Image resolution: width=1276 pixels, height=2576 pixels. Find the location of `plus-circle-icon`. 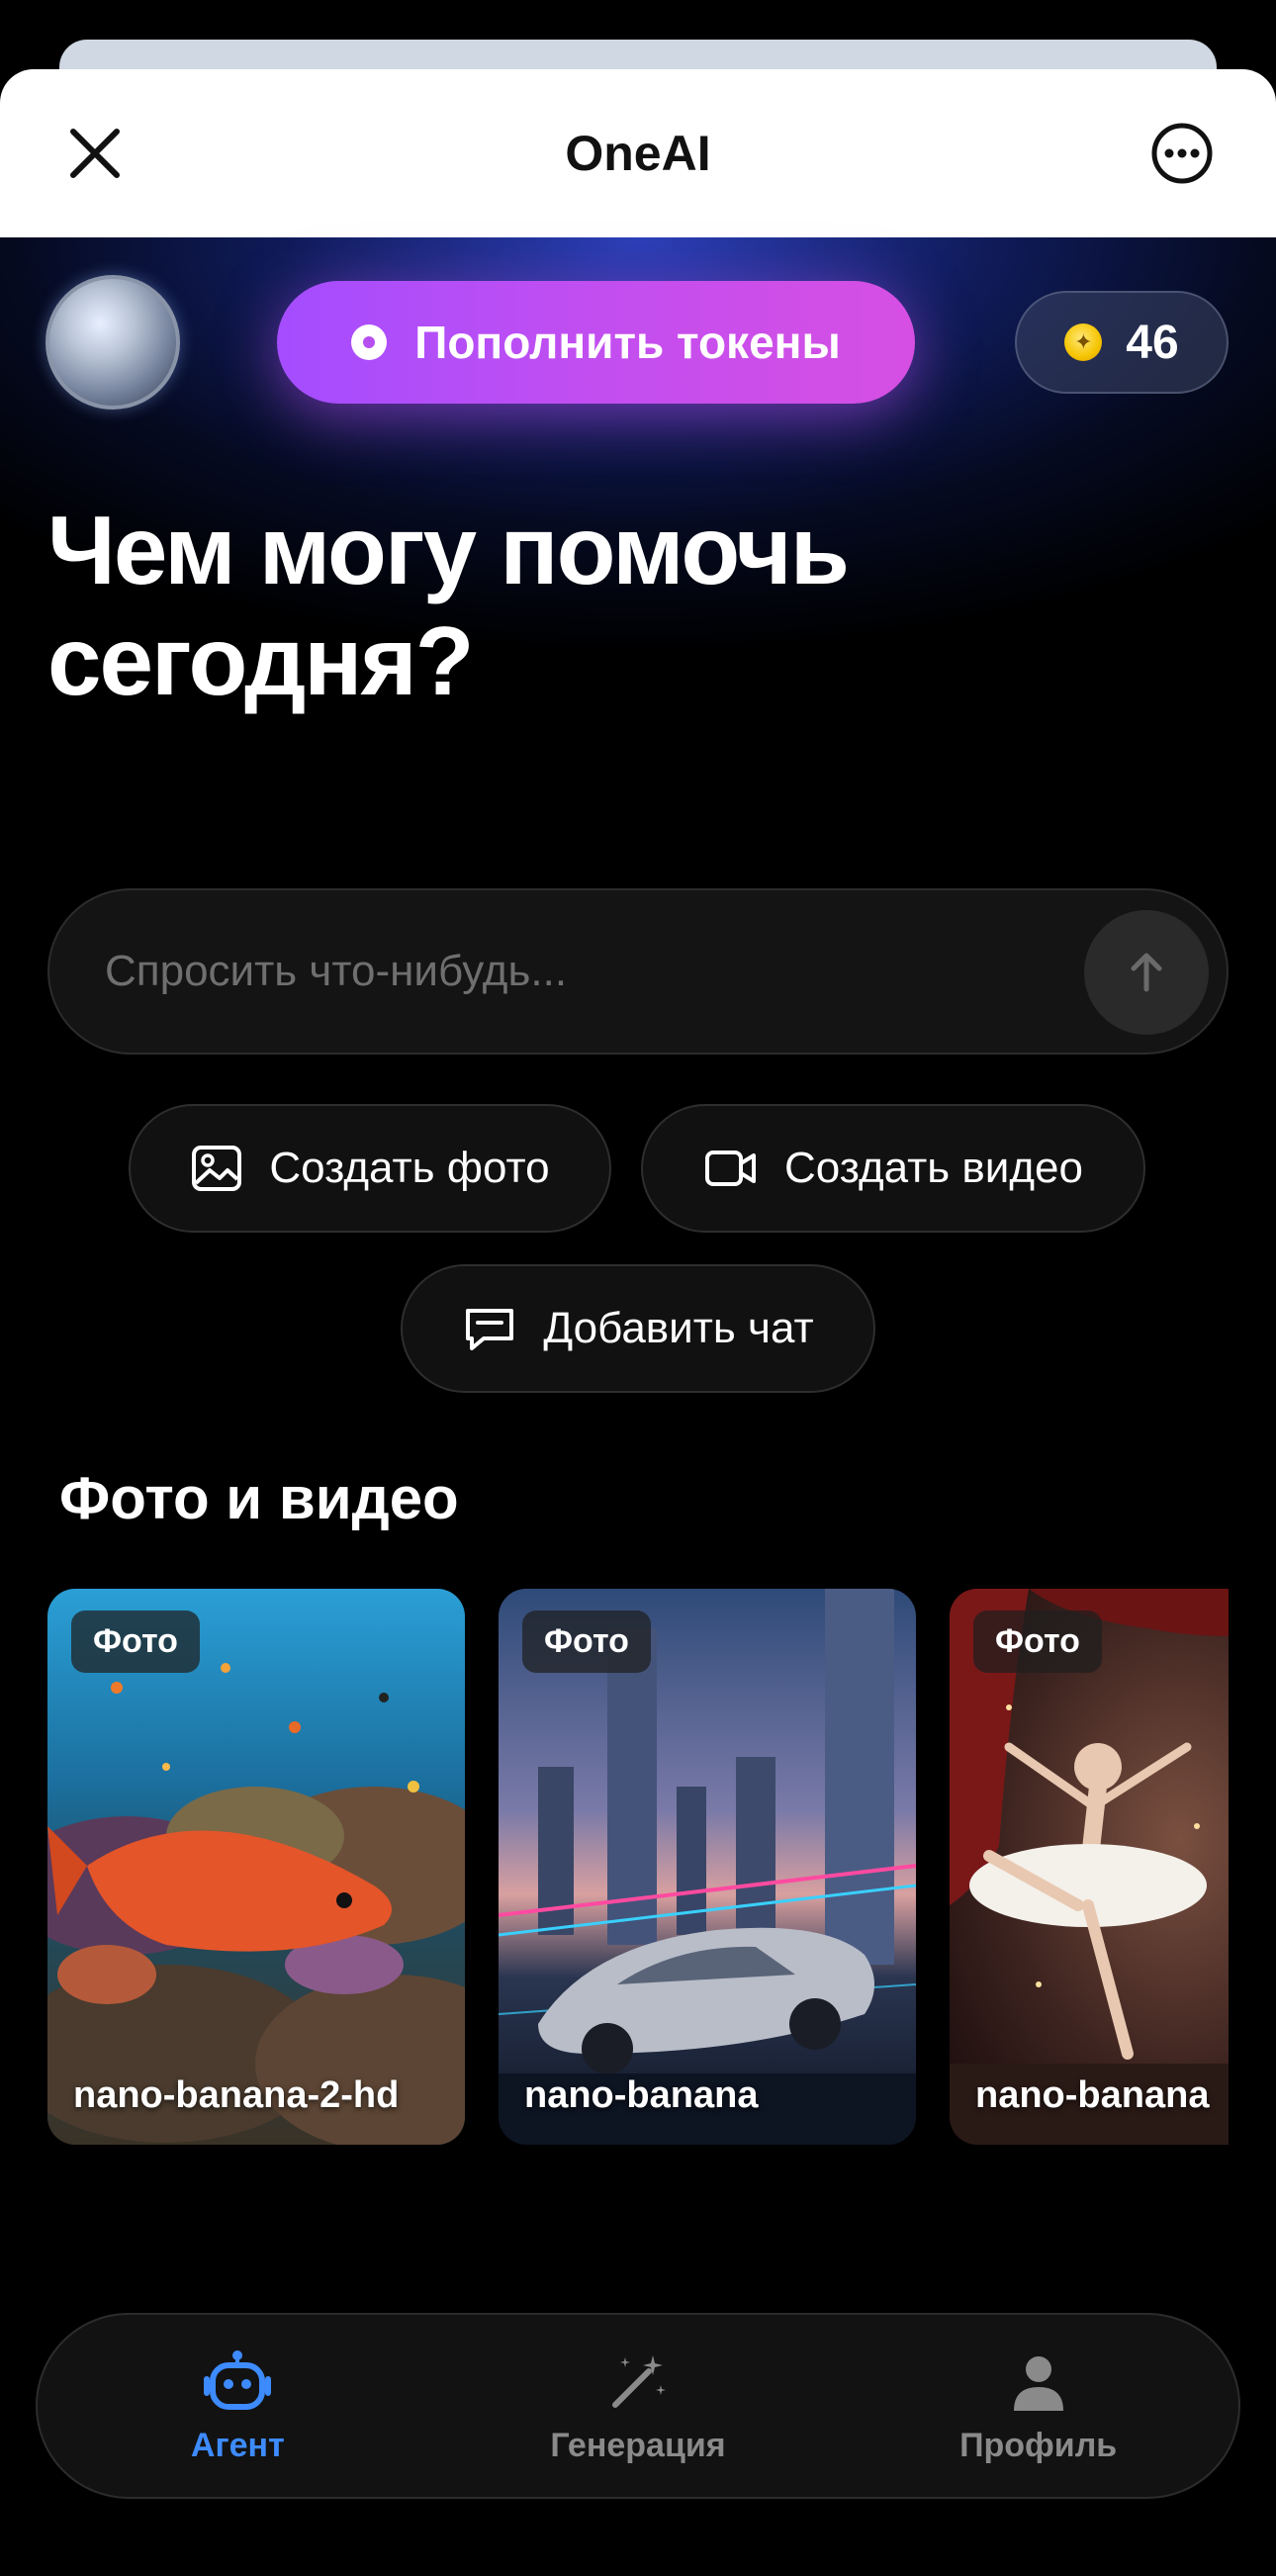

plus-circle-icon is located at coordinates (369, 342).